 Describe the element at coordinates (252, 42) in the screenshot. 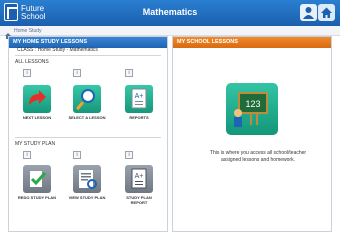

I see `panel-title: MY SCHOOL LESSONS` at that location.